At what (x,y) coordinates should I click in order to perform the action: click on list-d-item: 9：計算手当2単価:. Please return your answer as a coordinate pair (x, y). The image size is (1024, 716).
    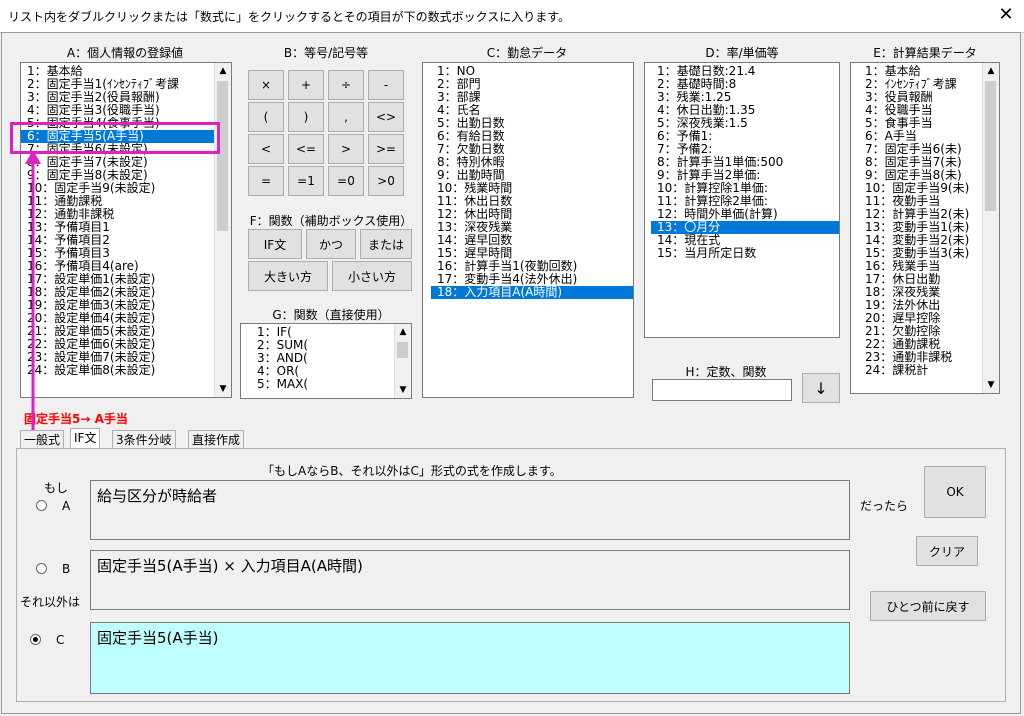
    Looking at the image, I should click on (745, 175).